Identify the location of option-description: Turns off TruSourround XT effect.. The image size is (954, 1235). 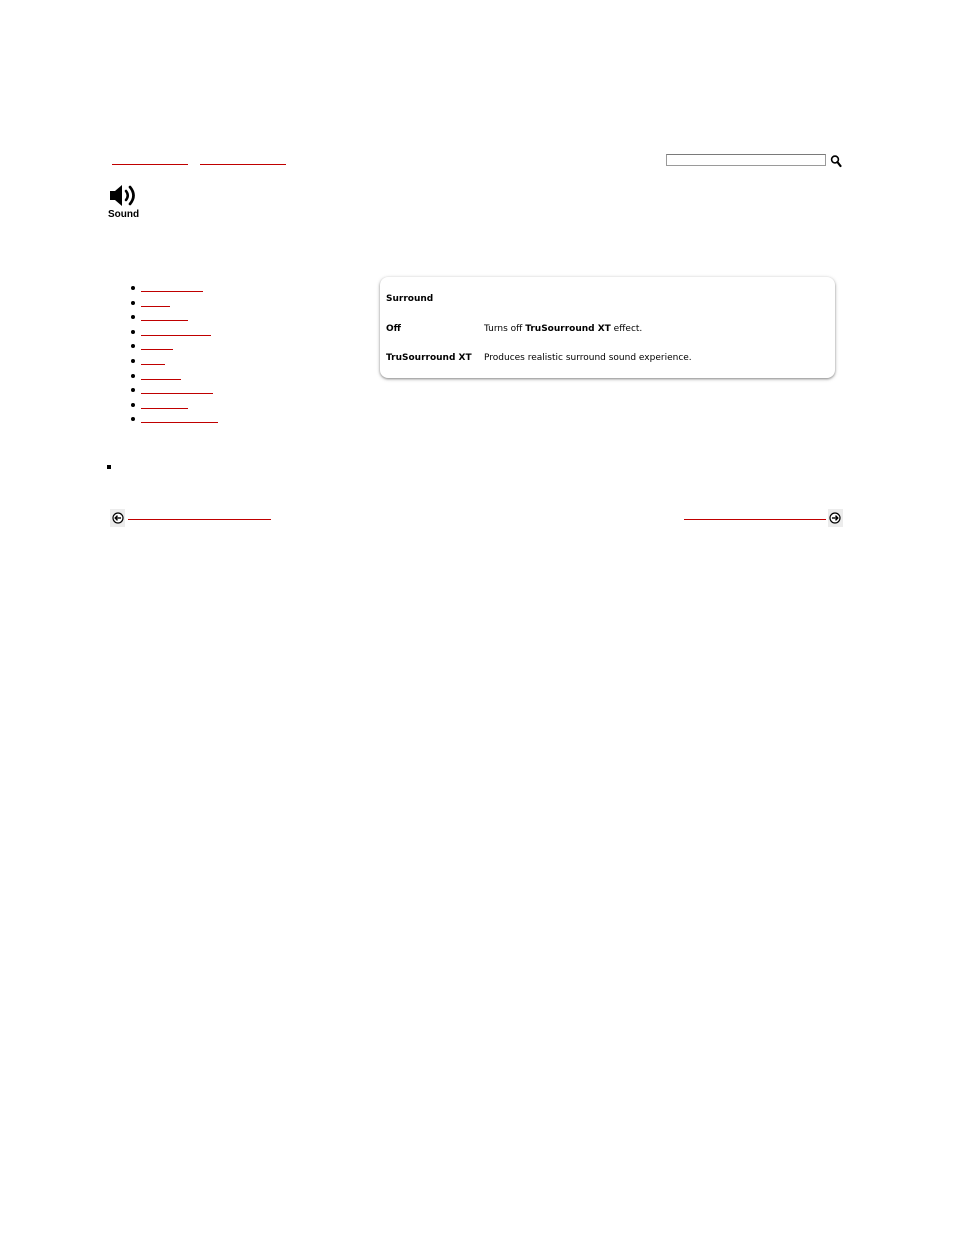
(563, 329).